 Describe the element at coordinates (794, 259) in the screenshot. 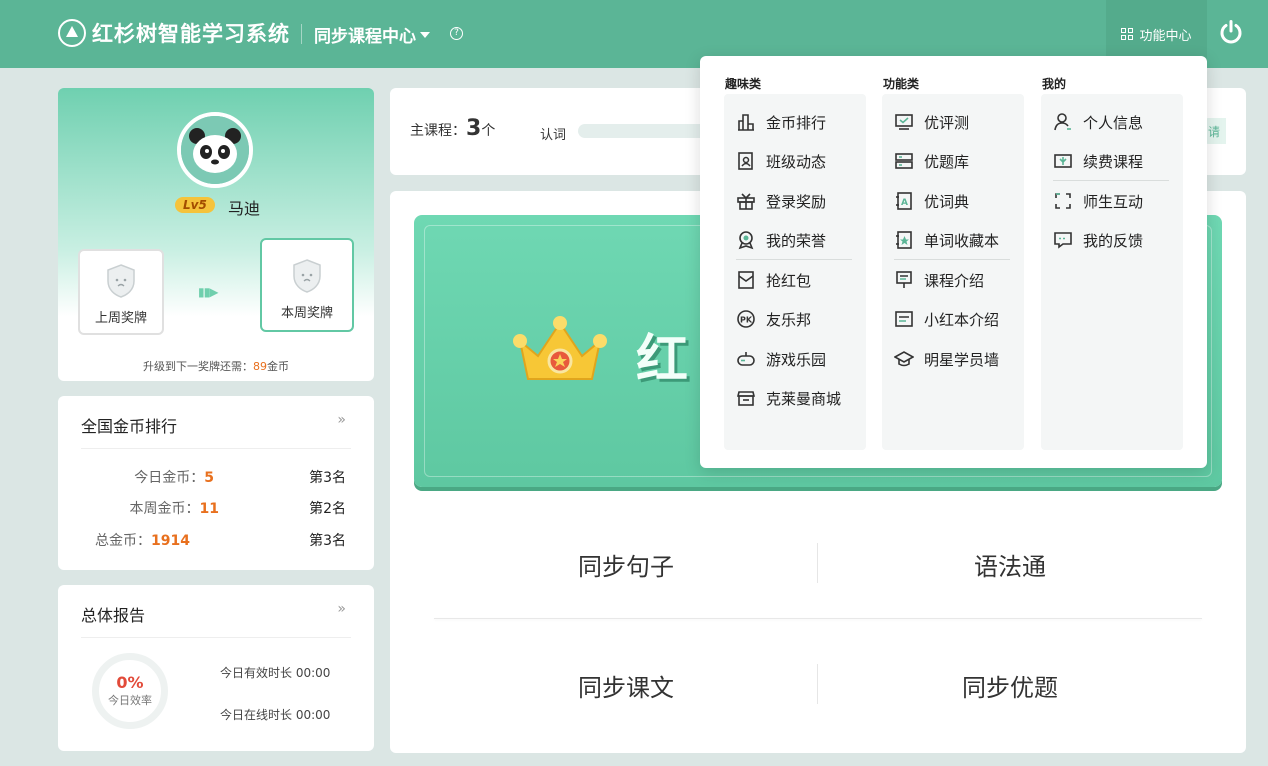

I see `separator` at that location.